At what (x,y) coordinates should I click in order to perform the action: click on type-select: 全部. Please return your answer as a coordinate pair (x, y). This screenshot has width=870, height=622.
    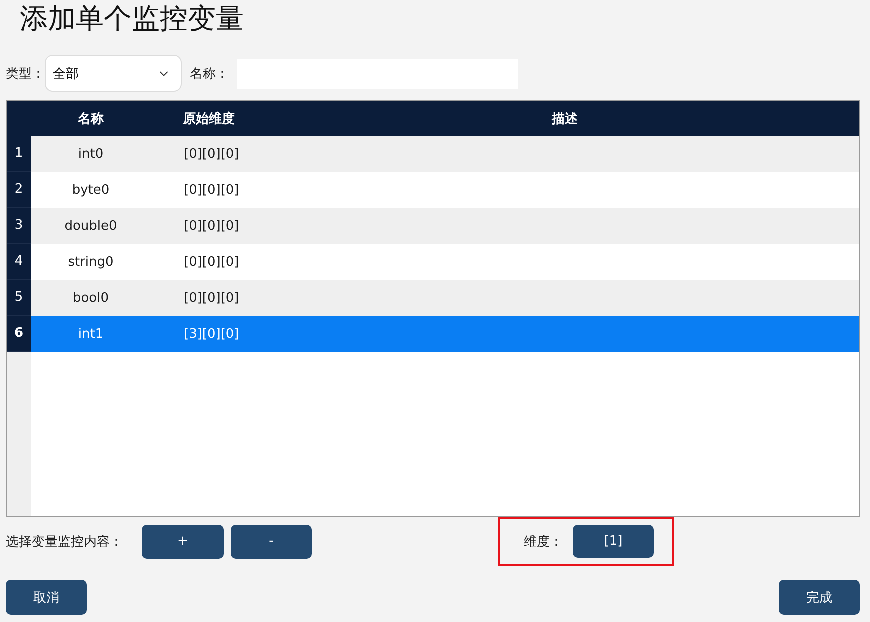
    Looking at the image, I should click on (113, 73).